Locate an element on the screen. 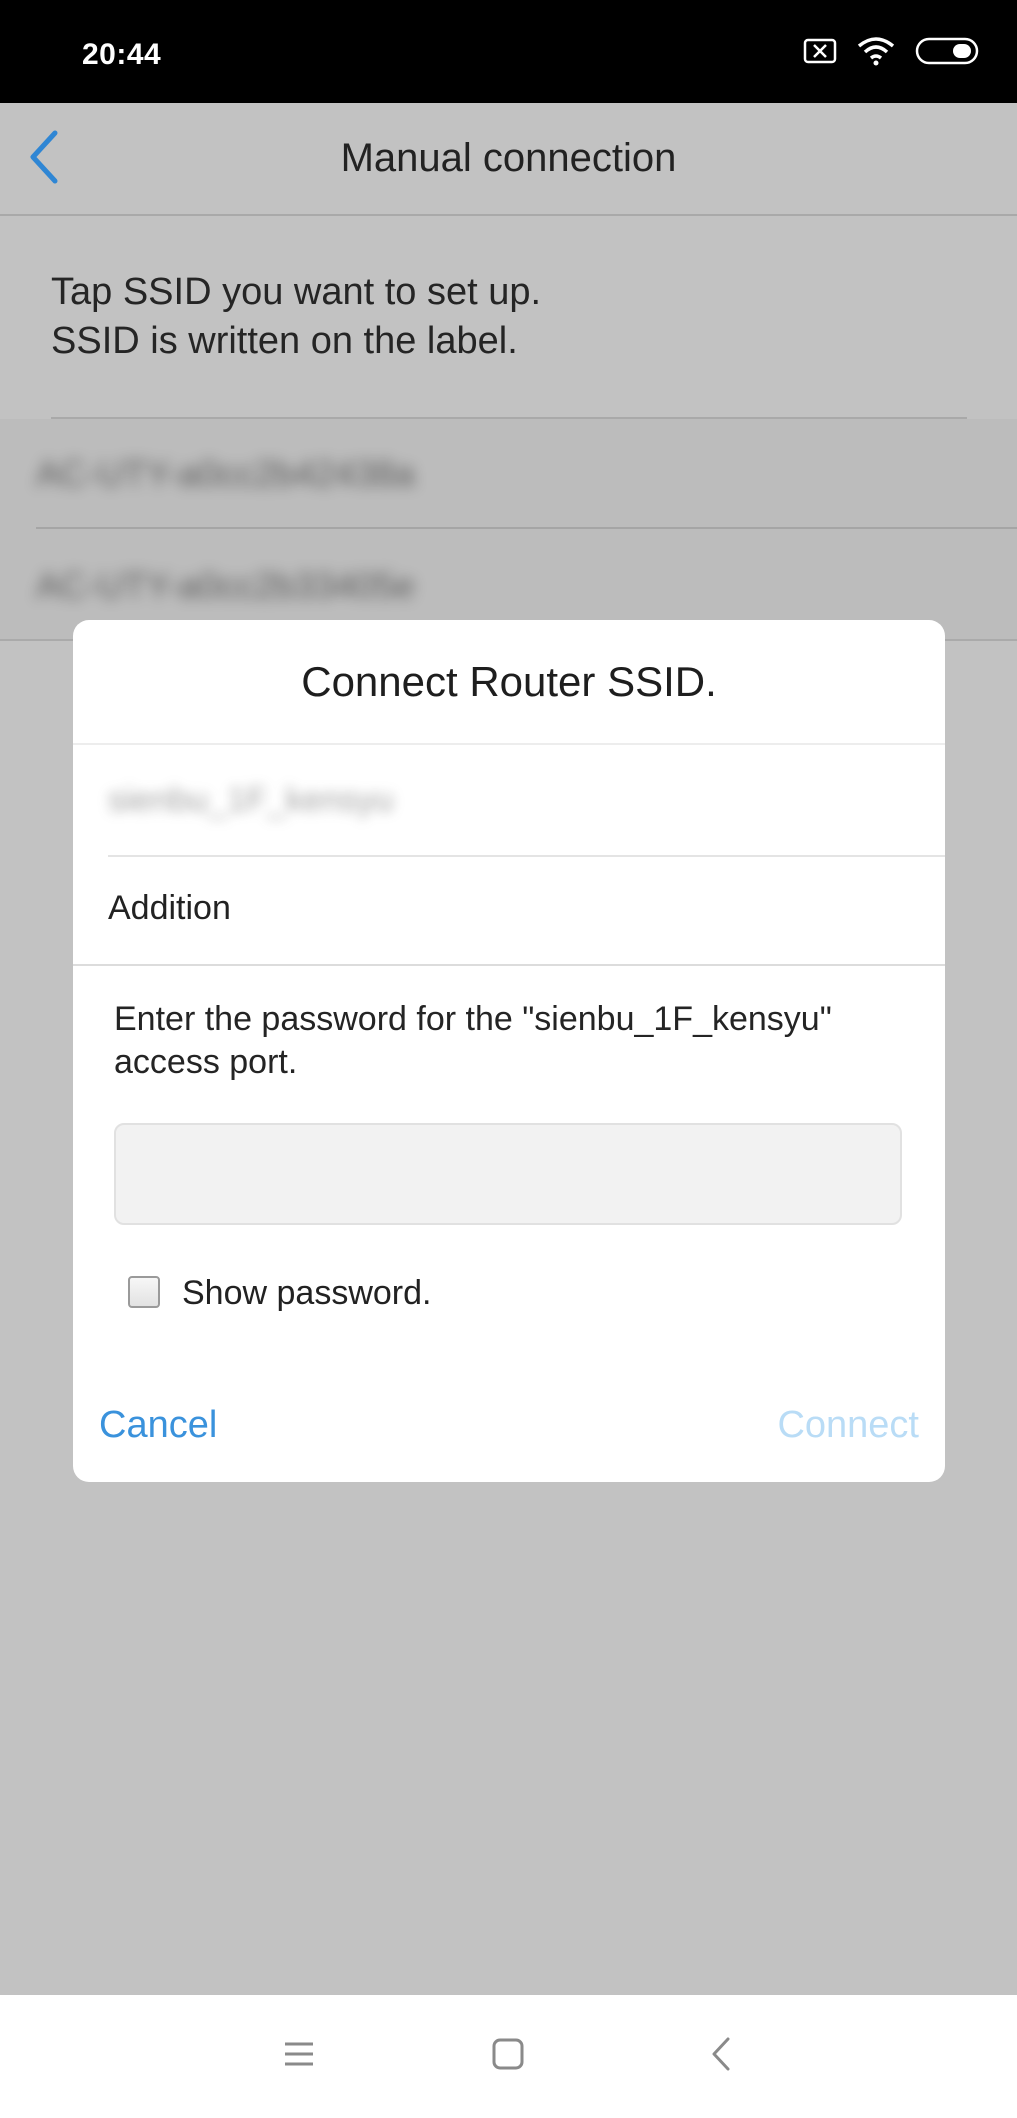  status-time: 20:44 is located at coordinates (122, 54).